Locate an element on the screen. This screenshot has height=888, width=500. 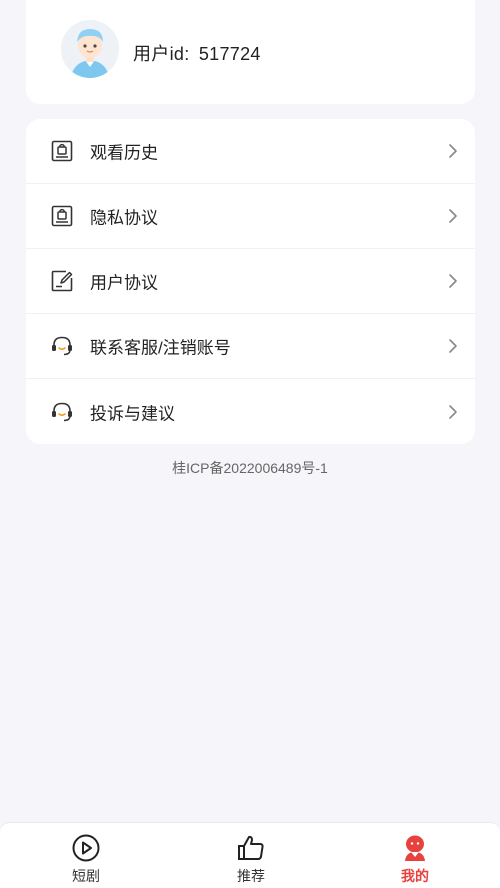
menu-label-watch-history: 观看历史 is located at coordinates (124, 153).